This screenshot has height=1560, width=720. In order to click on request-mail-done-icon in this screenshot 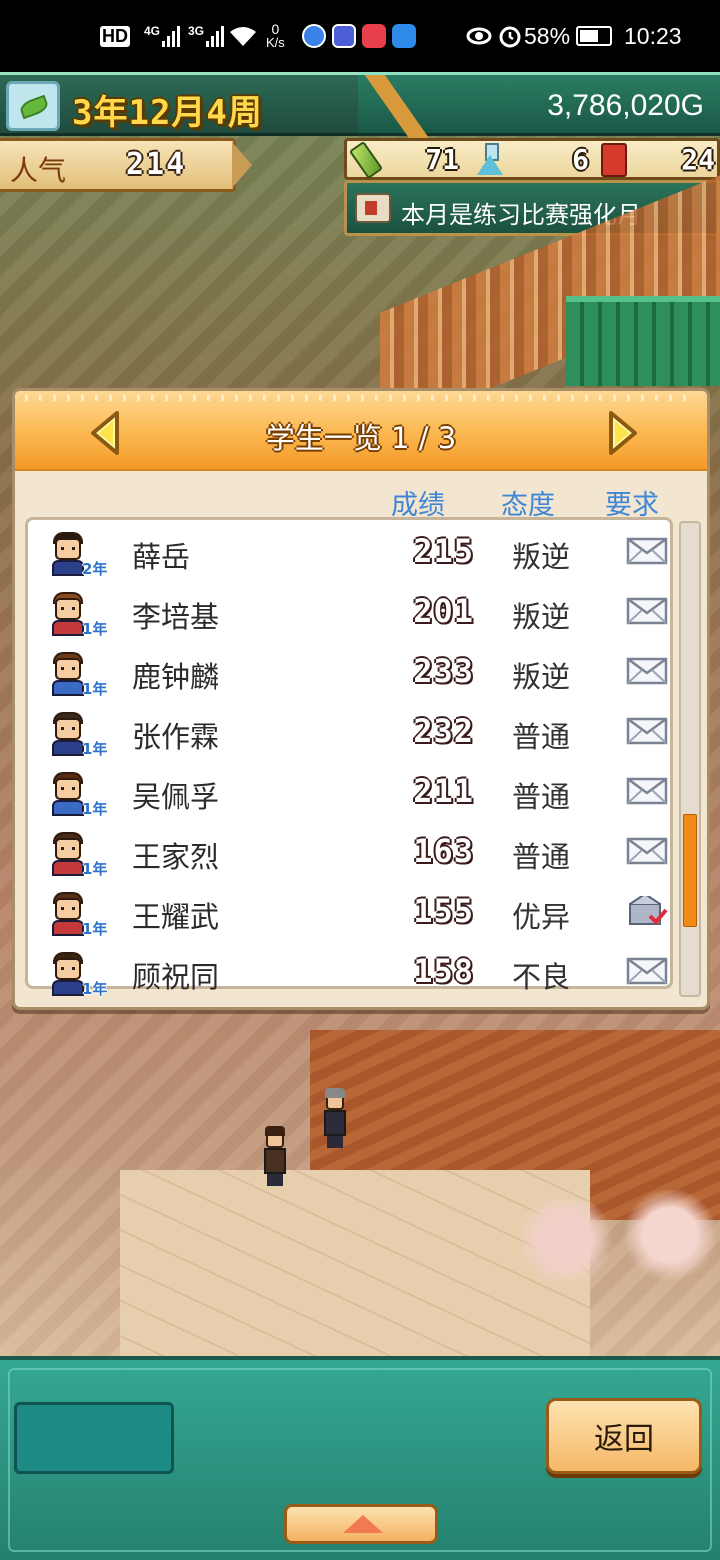, I will do `click(647, 911)`.